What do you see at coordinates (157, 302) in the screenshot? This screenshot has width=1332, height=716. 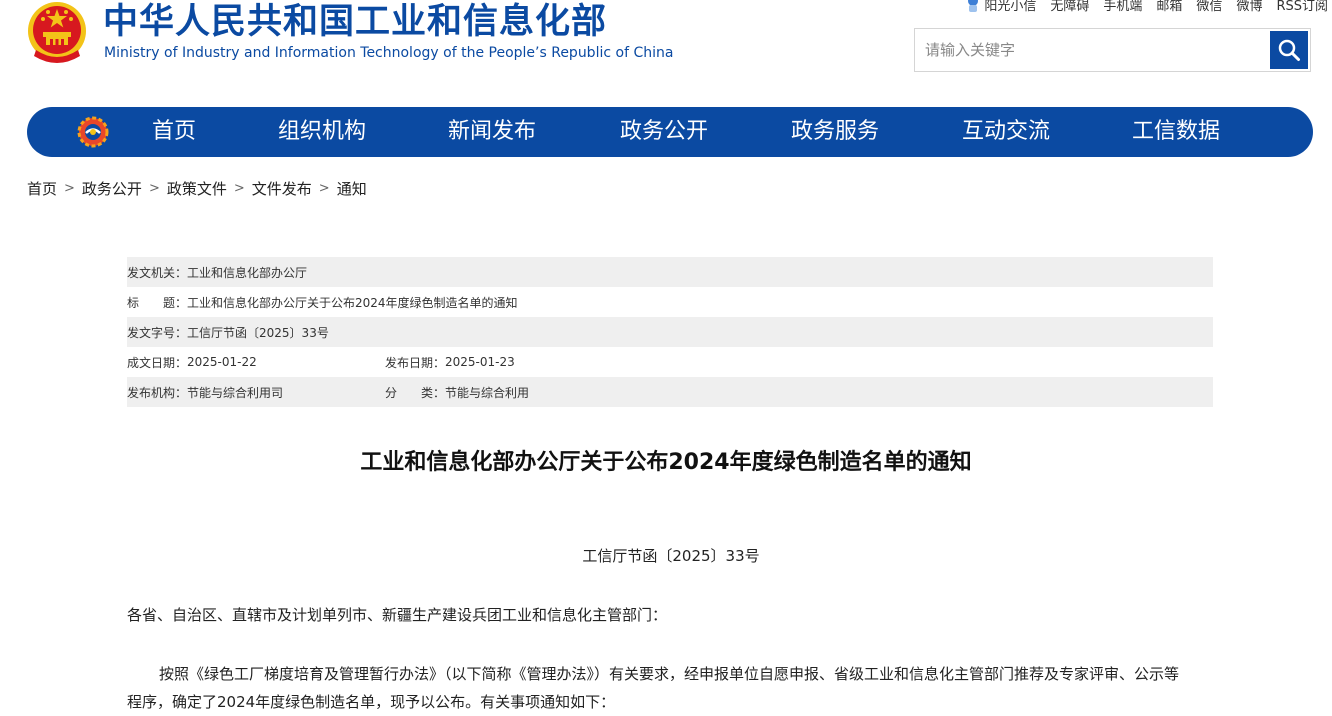 I see `meta-label: 标 题：` at bounding box center [157, 302].